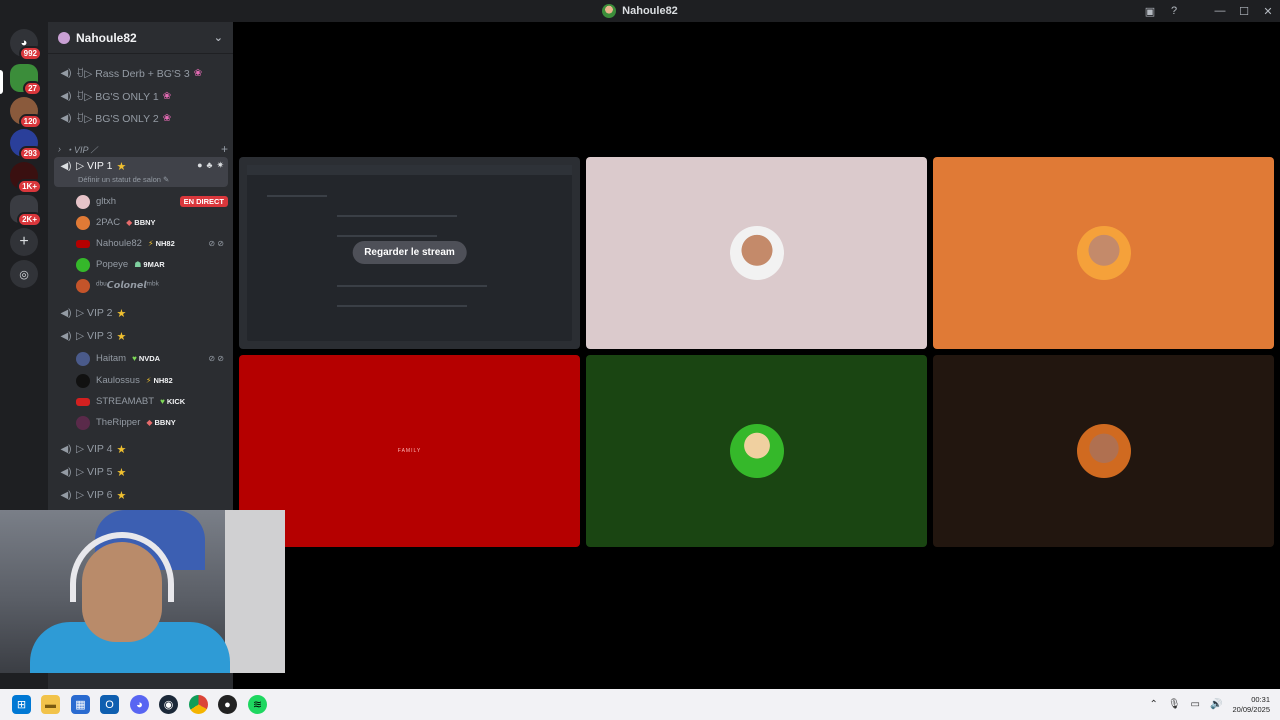  Describe the element at coordinates (80, 704) in the screenshot. I see `store-icon: ▦` at that location.